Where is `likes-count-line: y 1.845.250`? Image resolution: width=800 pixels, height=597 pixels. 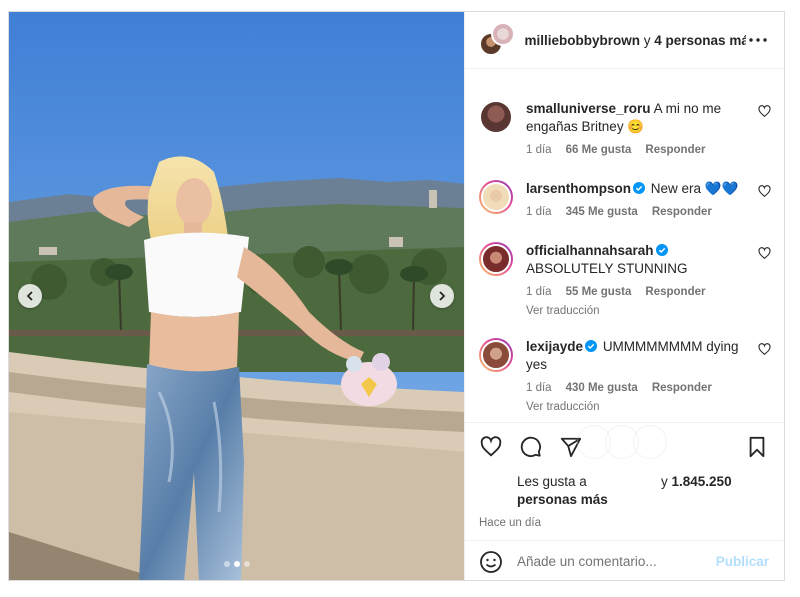
likes-count-line: y 1.845.250 is located at coordinates (696, 482).